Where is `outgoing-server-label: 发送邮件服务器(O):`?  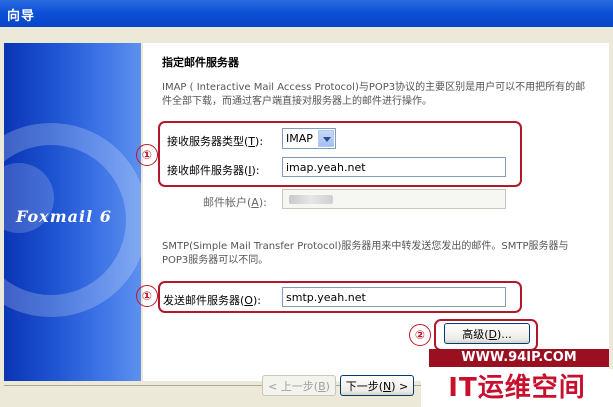
outgoing-server-label: 发送邮件服务器(O): is located at coordinates (212, 300).